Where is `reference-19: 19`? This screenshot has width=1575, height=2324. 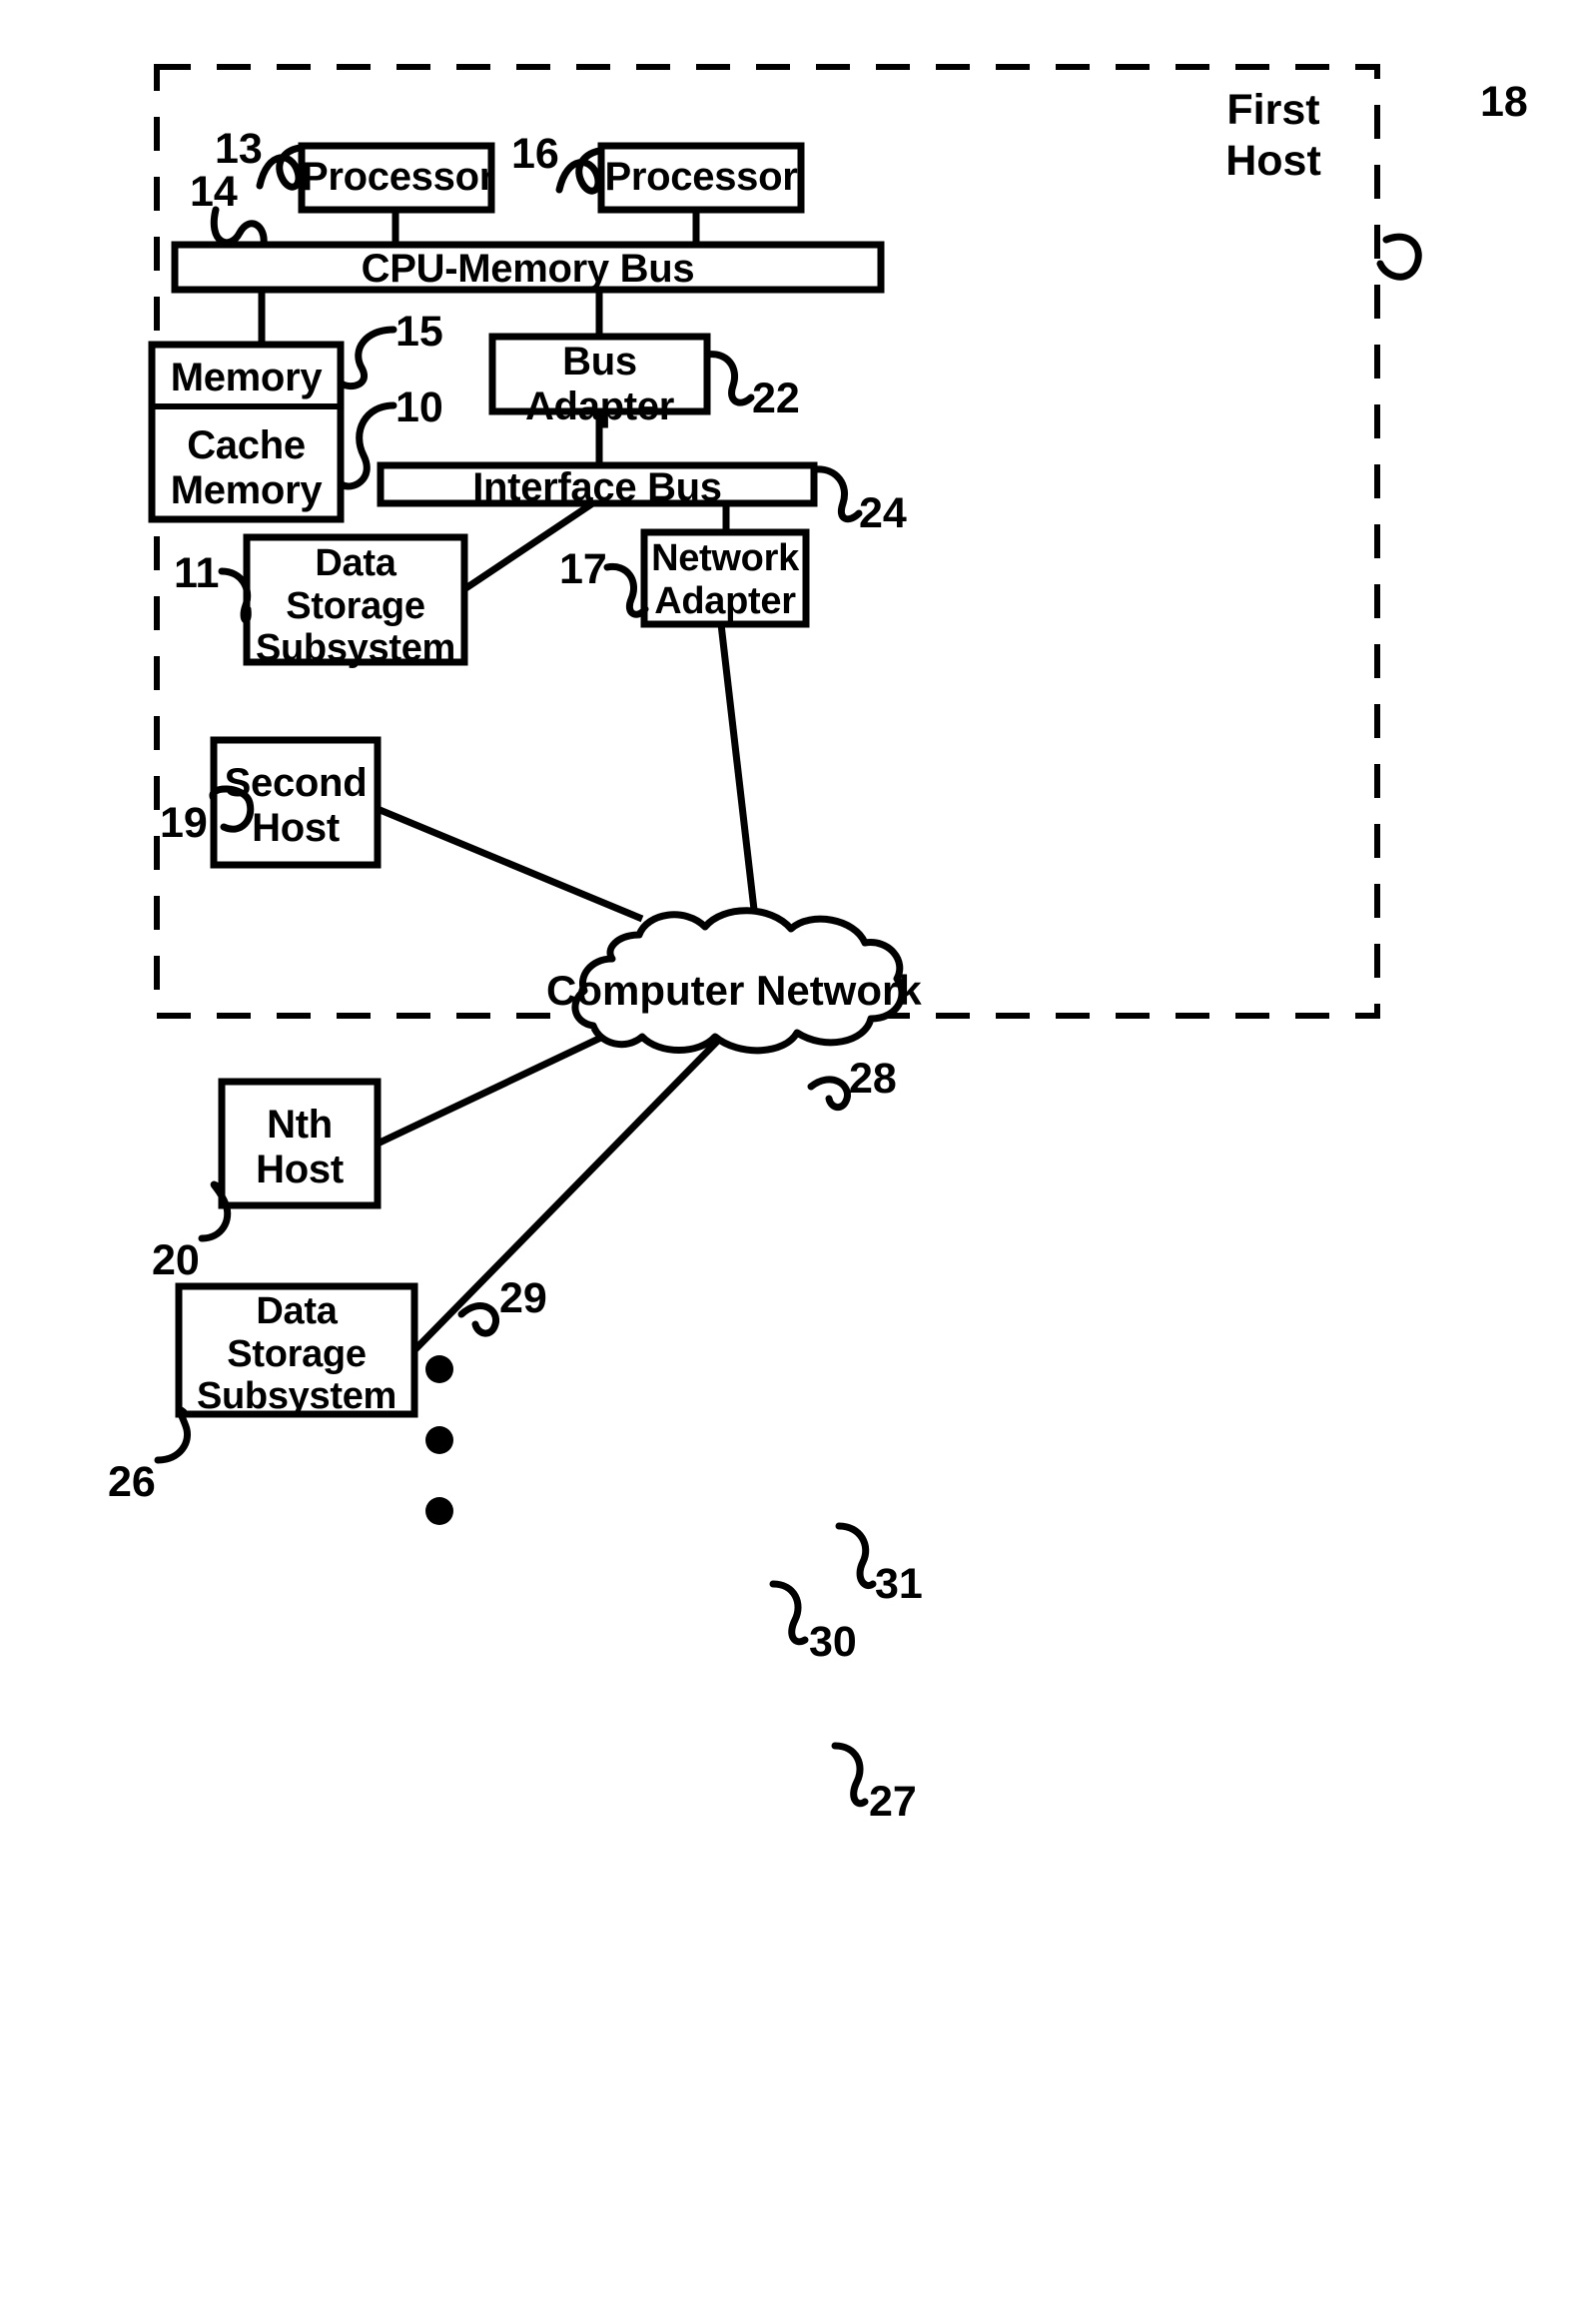 reference-19: 19 is located at coordinates (184, 823).